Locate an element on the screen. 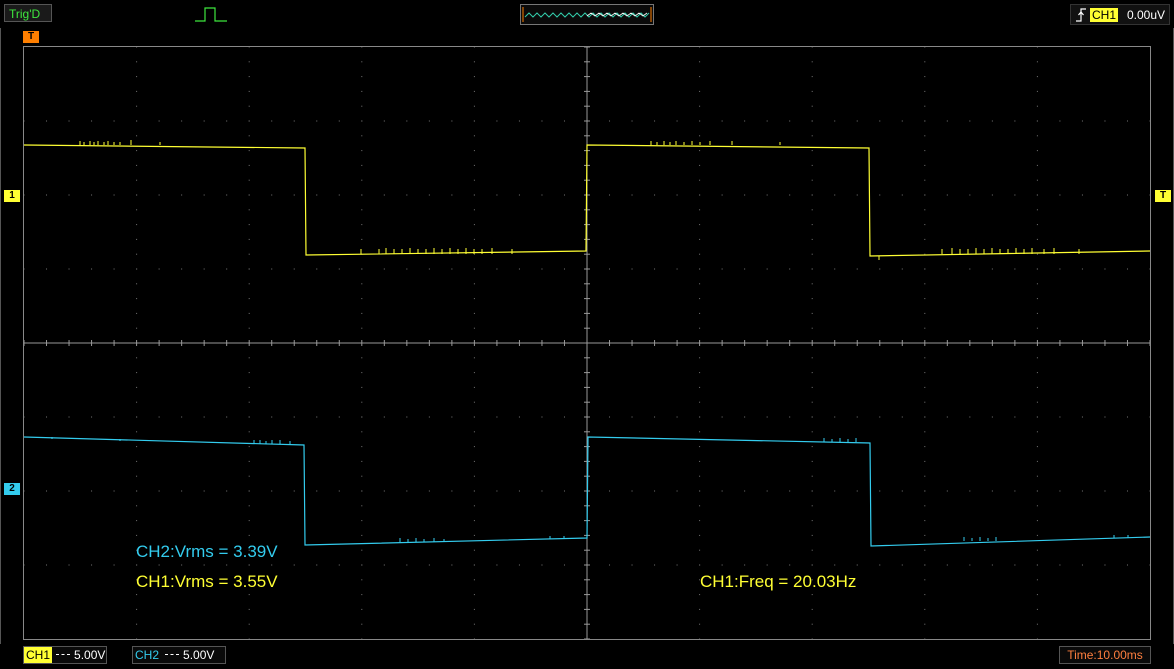 This screenshot has height=669, width=1174. ch2-scale-box: CH2 5.00V is located at coordinates (179, 655).